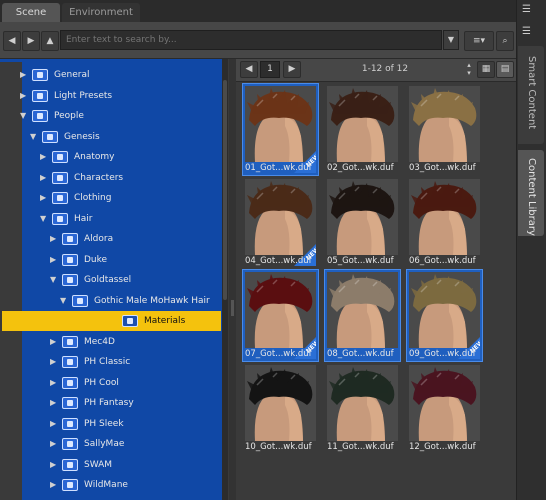 The height and width of the screenshot is (500, 546). Describe the element at coordinates (360, 447) in the screenshot. I see `thumbnail-caption: 11_Got...wk.duf` at that location.